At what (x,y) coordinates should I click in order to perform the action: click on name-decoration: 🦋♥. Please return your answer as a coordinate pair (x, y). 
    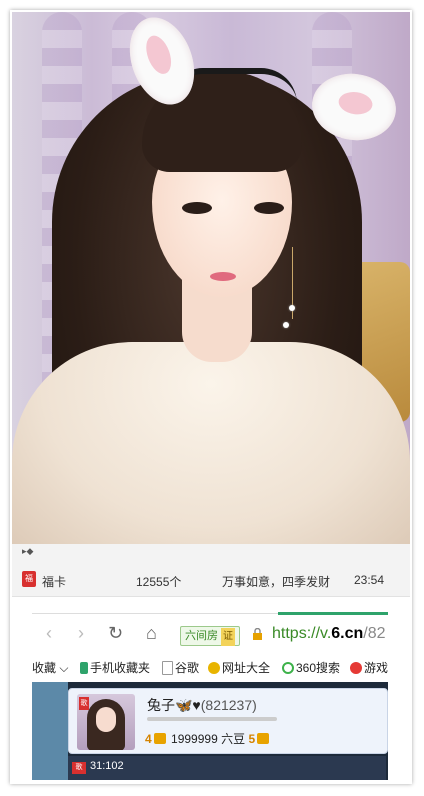
    Looking at the image, I should click on (188, 705).